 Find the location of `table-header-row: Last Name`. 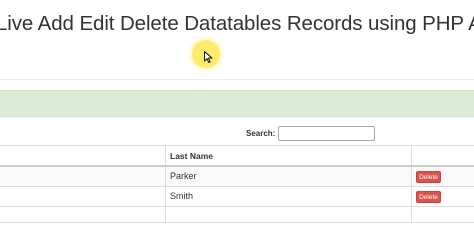

table-header-row: Last Name is located at coordinates (237, 156).